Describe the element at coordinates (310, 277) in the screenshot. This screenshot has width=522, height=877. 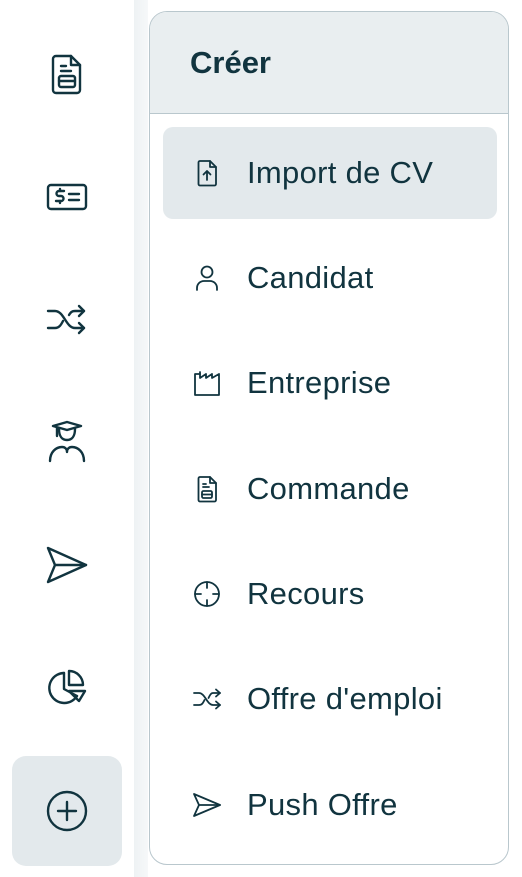
I see `menu-item-label: Candidat` at that location.